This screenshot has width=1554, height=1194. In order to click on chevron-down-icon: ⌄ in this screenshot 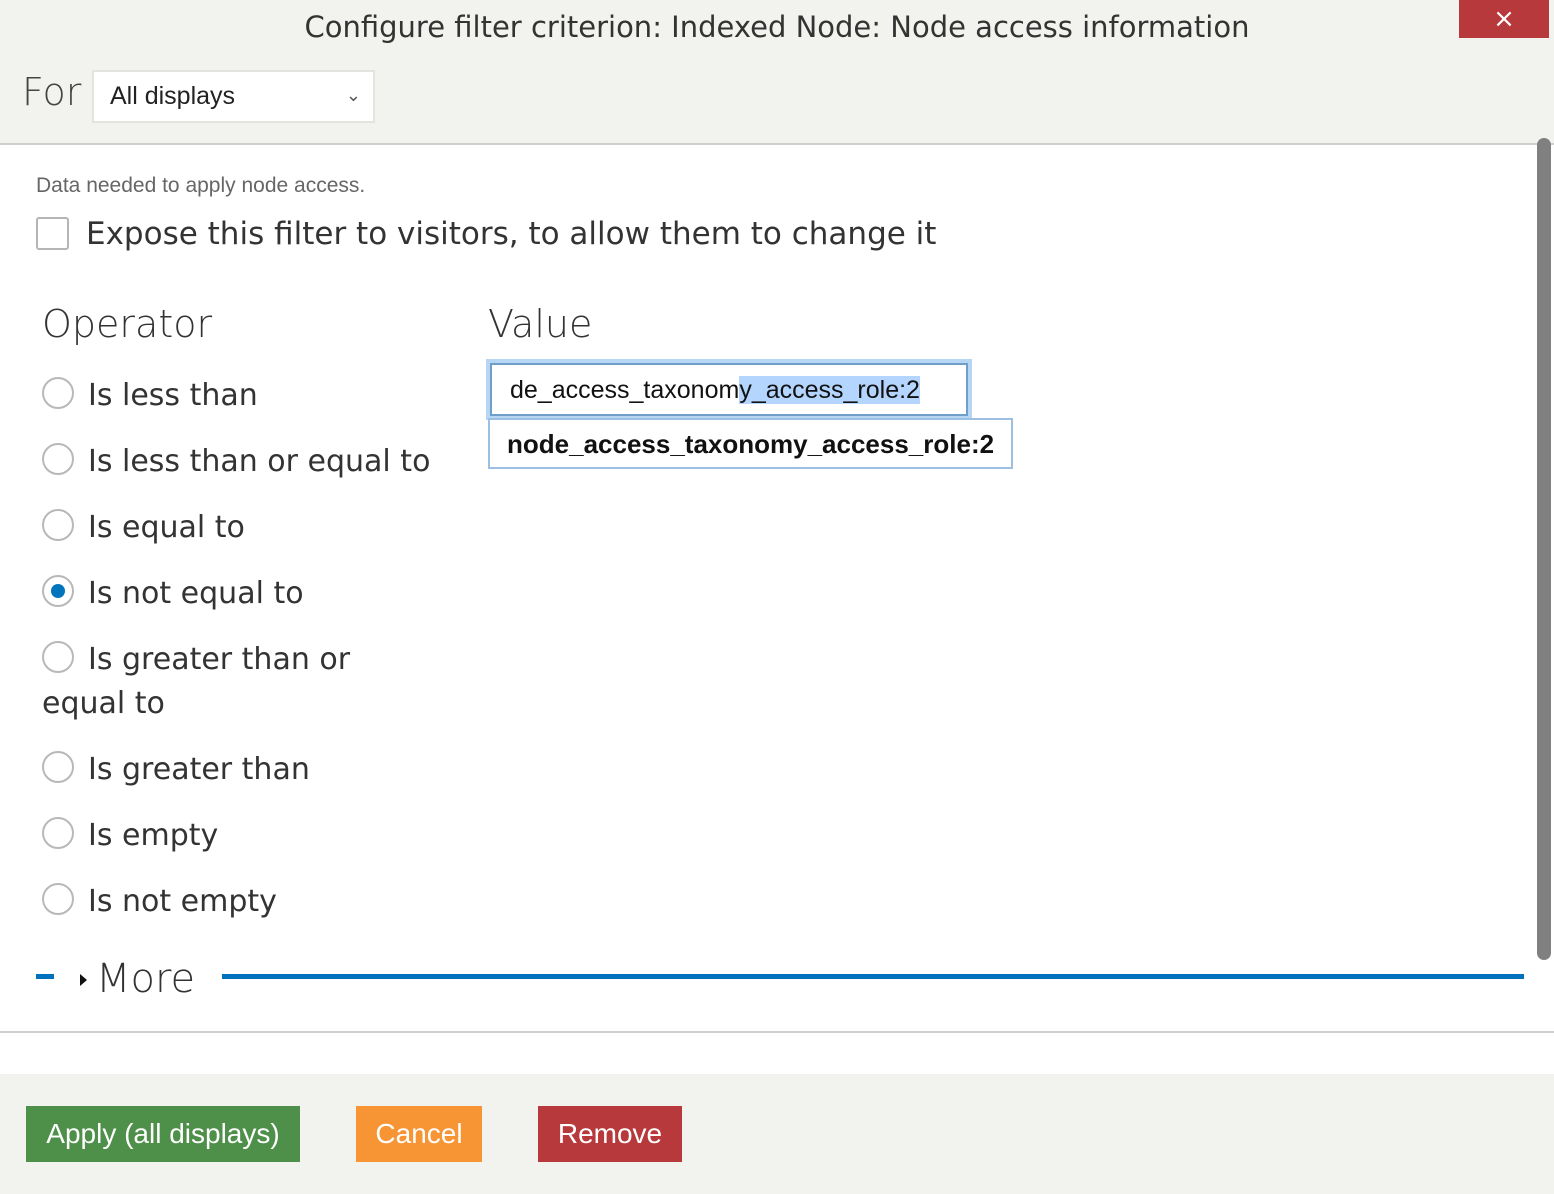, I will do `click(353, 95)`.